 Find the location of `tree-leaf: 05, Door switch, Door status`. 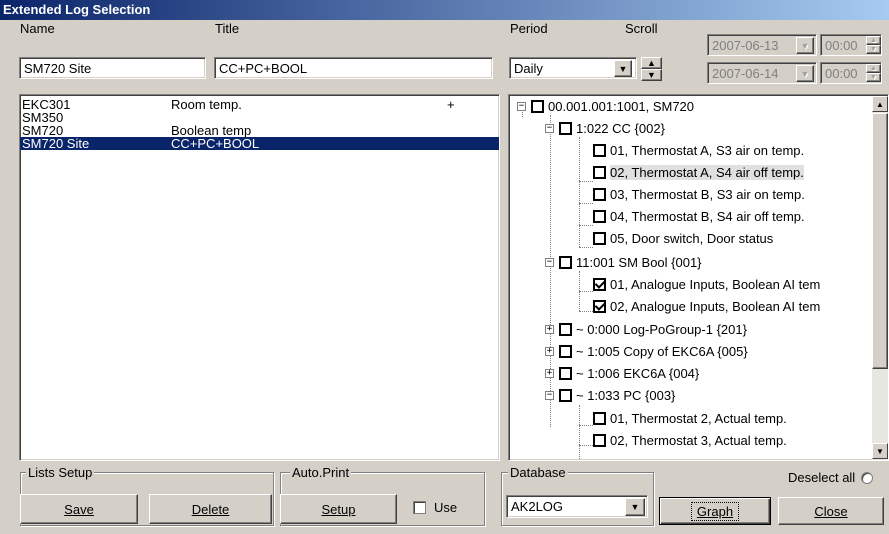

tree-leaf: 05, Door switch, Door status is located at coordinates (683, 238).